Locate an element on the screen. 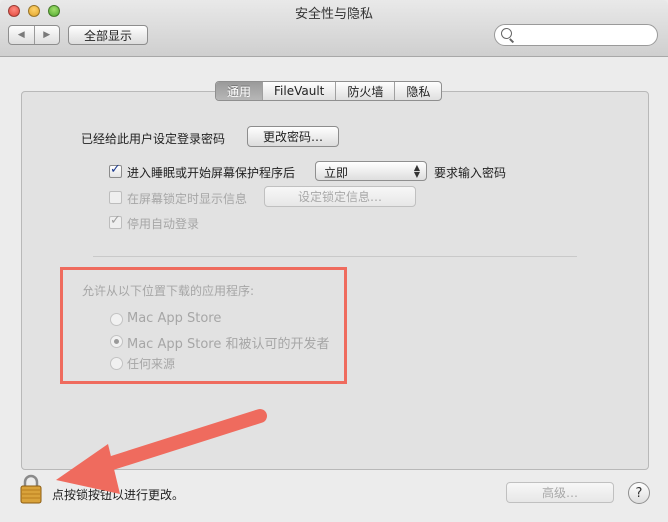  tab-filevault: FileVault is located at coordinates (298, 91).